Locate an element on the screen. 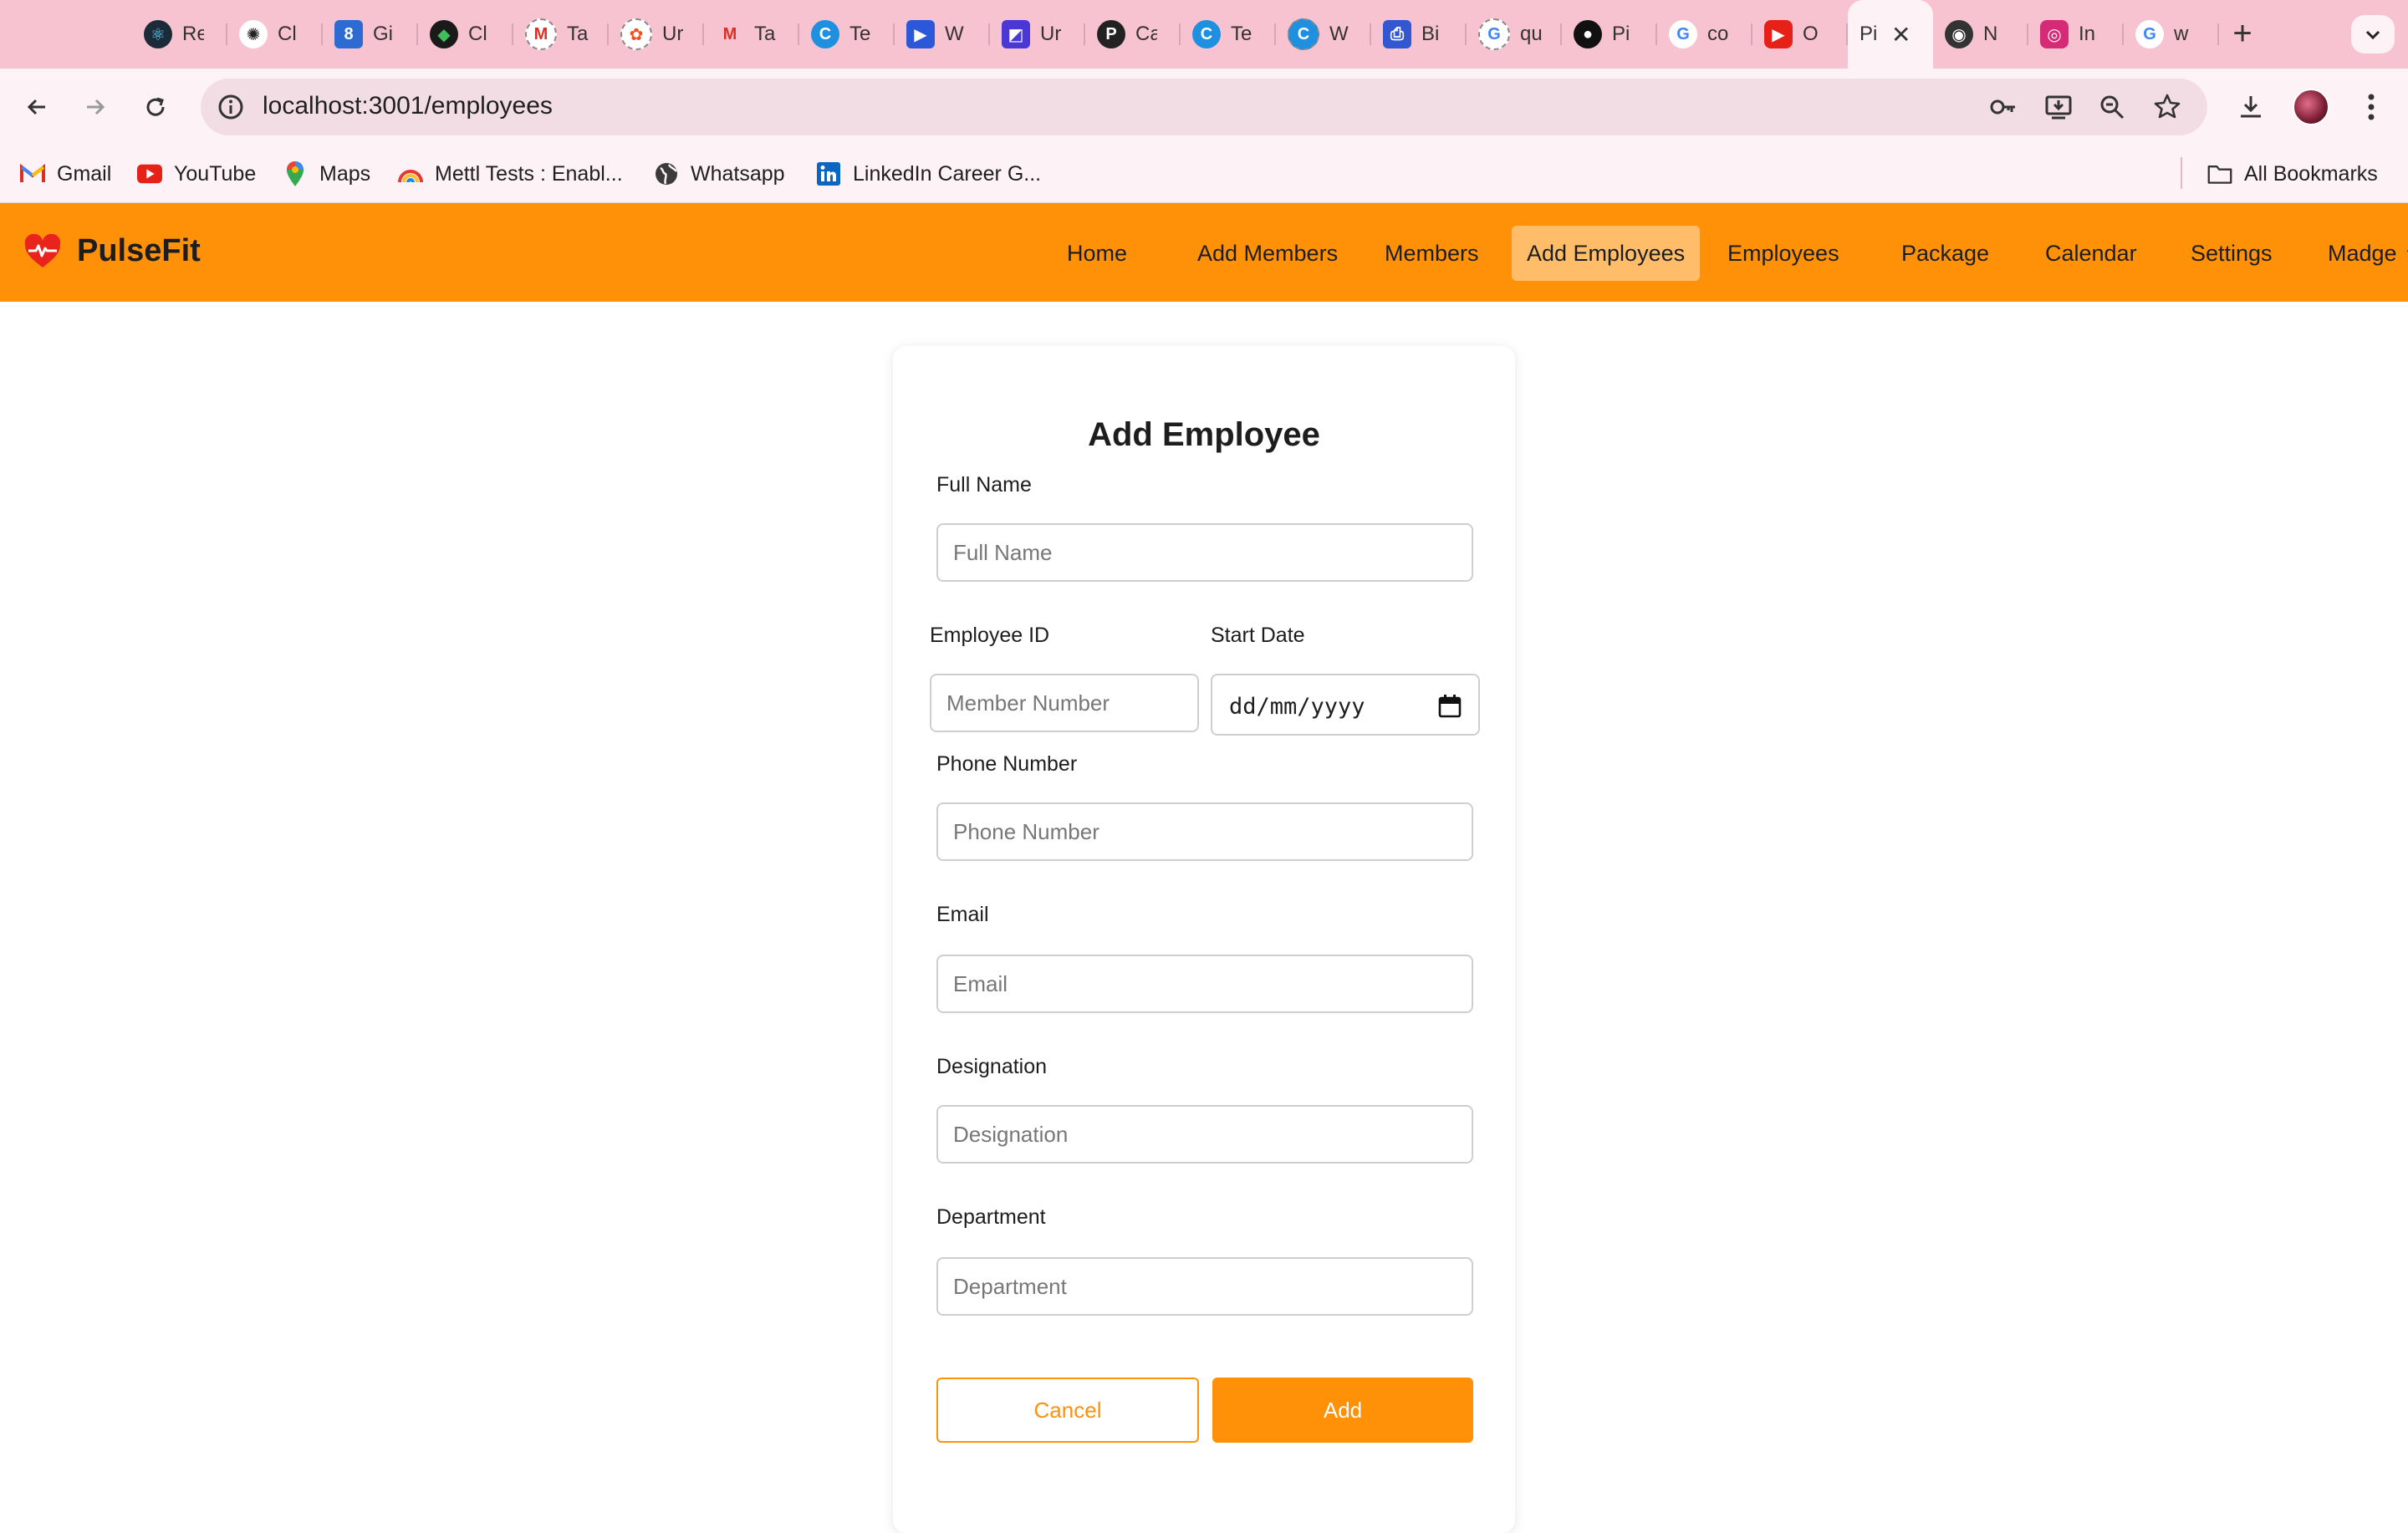 The height and width of the screenshot is (1533, 2408). bookmark-gmail: Gmail is located at coordinates (66, 174).